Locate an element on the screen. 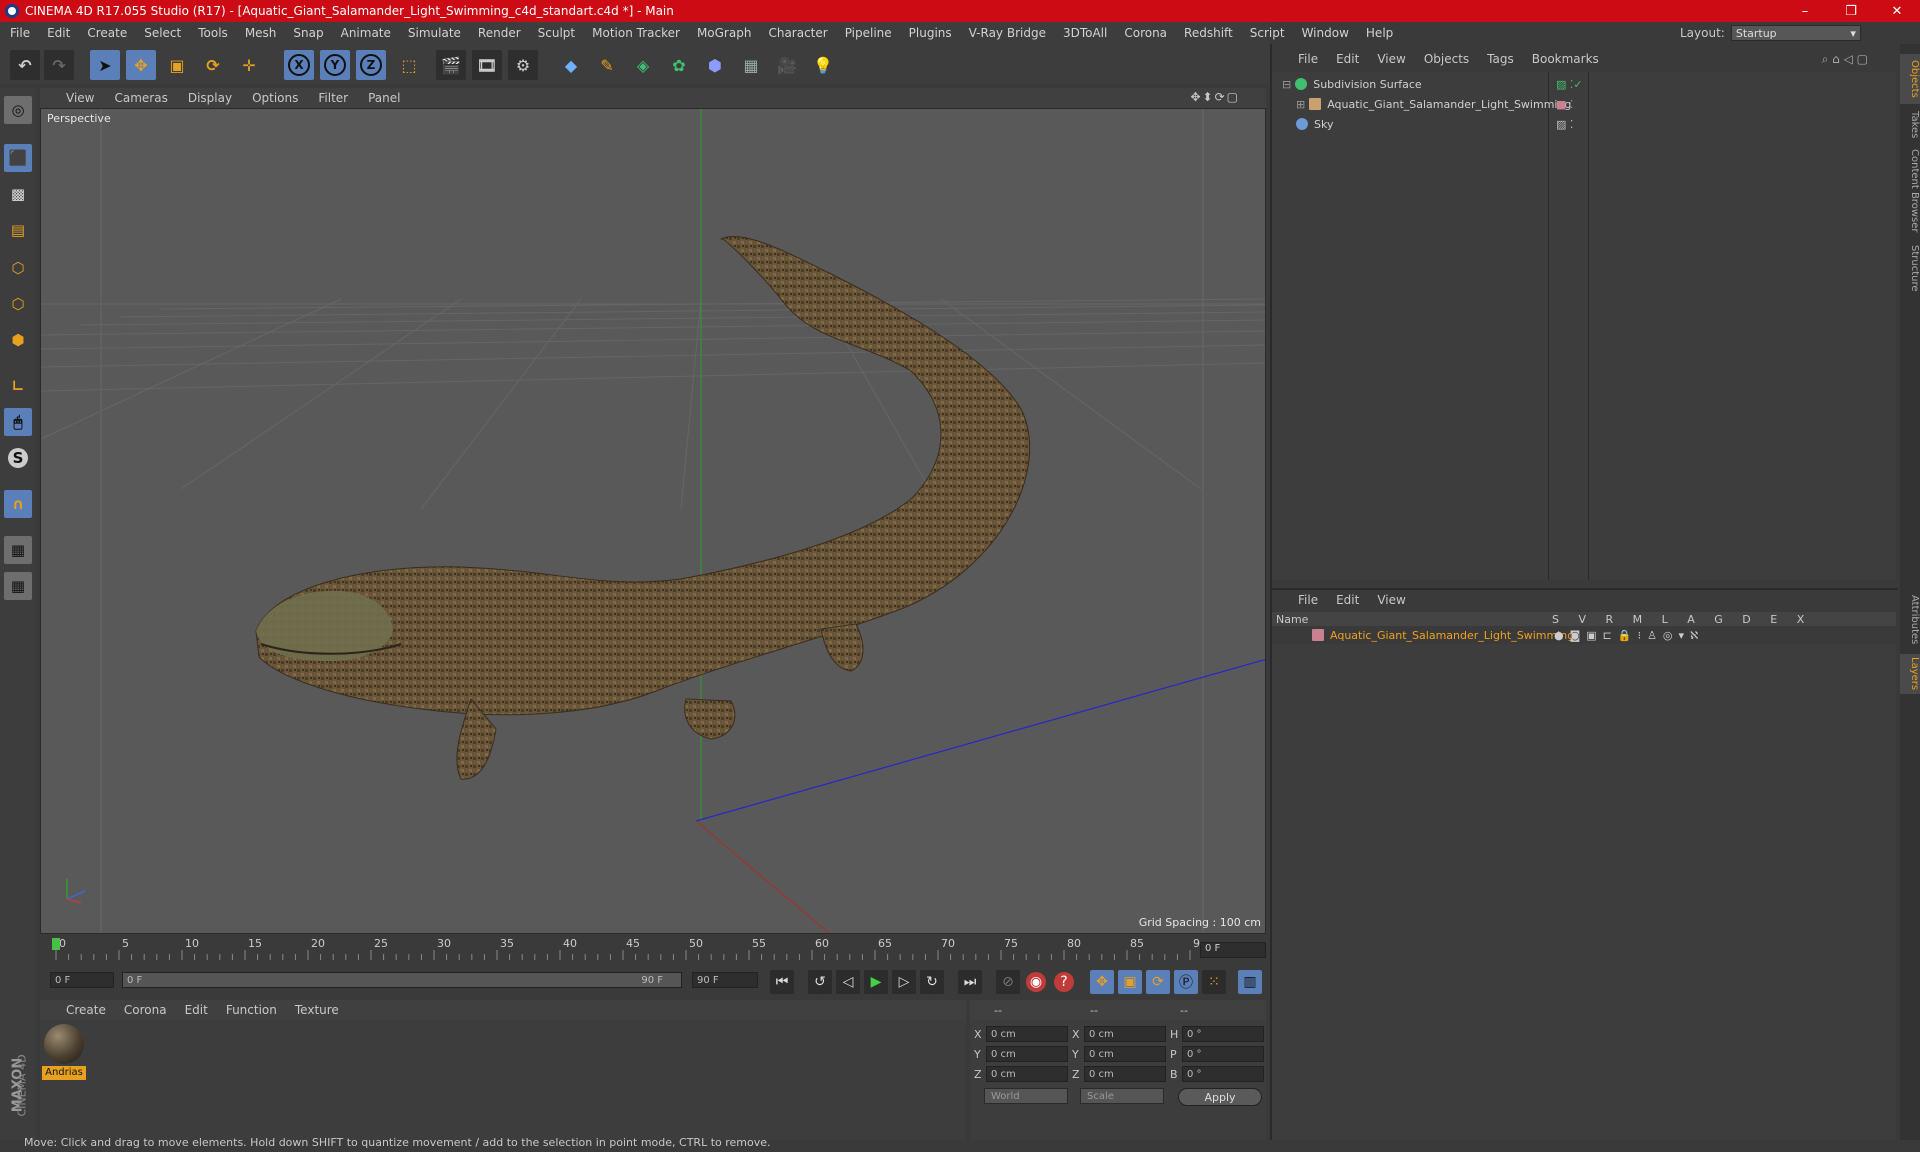  viewport-menu-cameras: Cameras is located at coordinates (140, 98).